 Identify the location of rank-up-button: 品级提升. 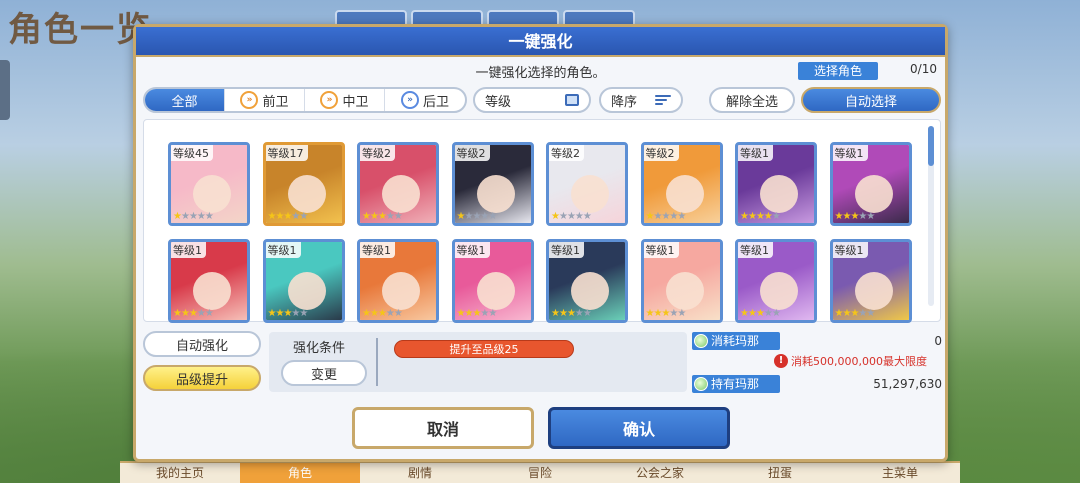
(202, 378).